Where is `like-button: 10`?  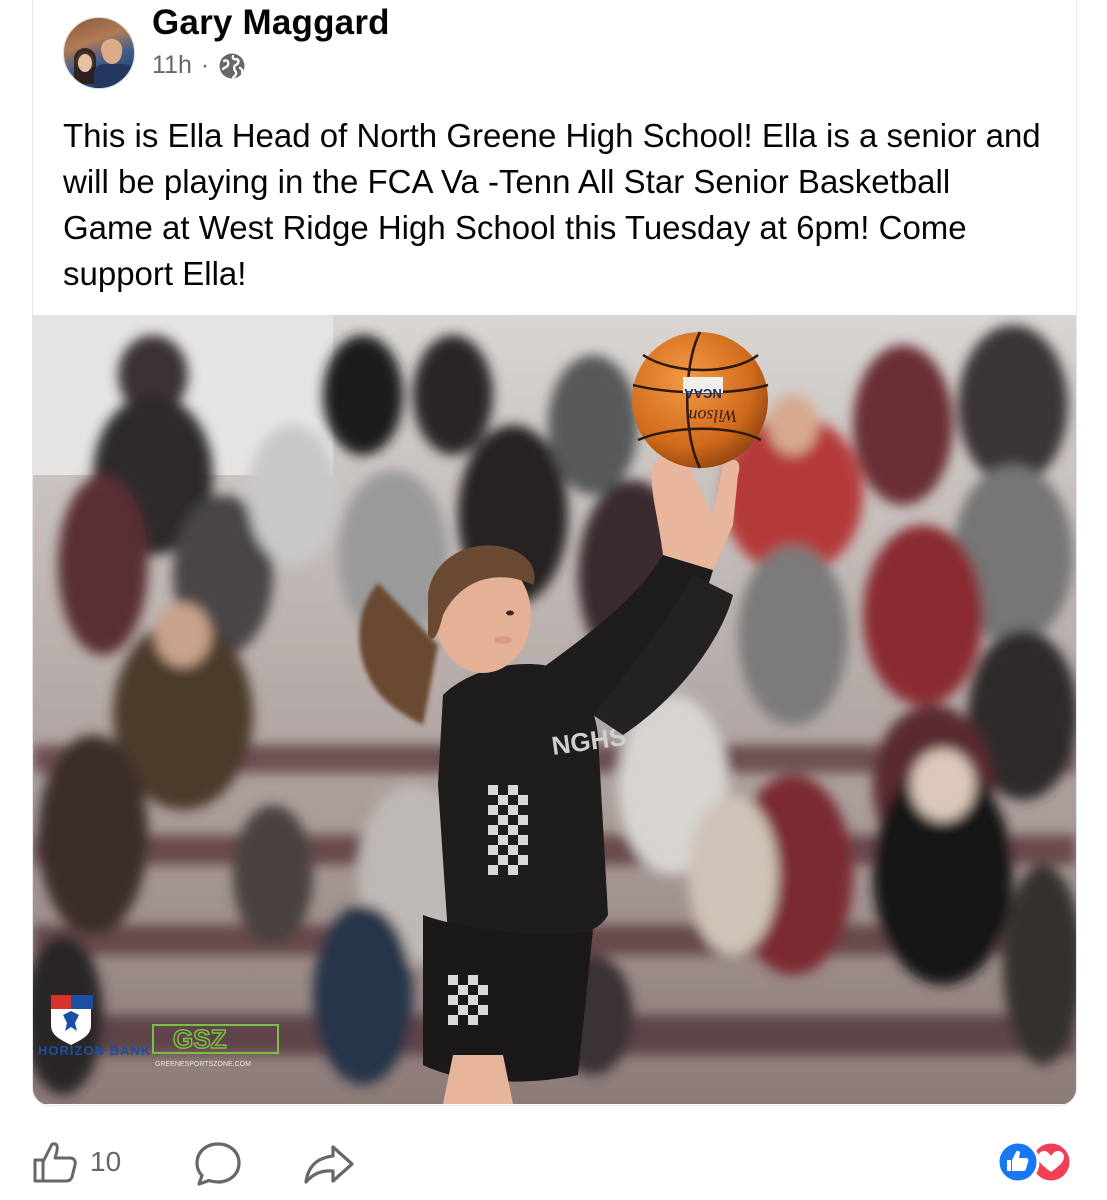 like-button: 10 is located at coordinates (76, 1162).